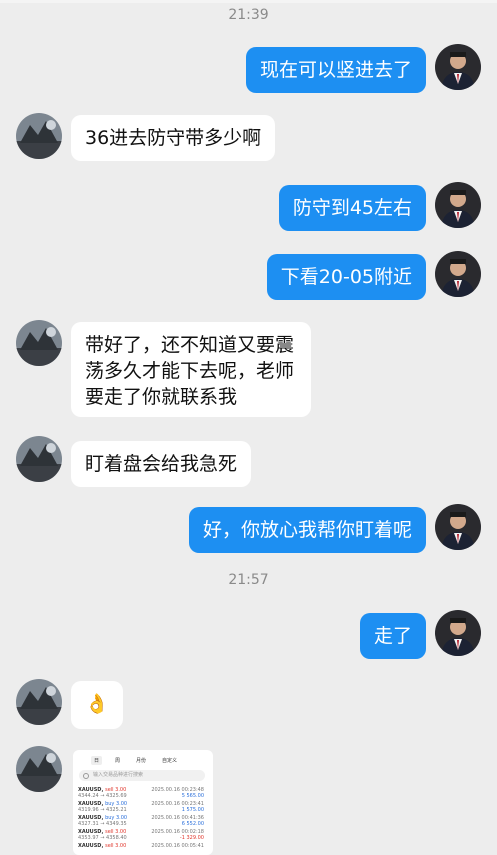 The image size is (497, 855). I want to click on status-bar-strip, so click(248, 1).